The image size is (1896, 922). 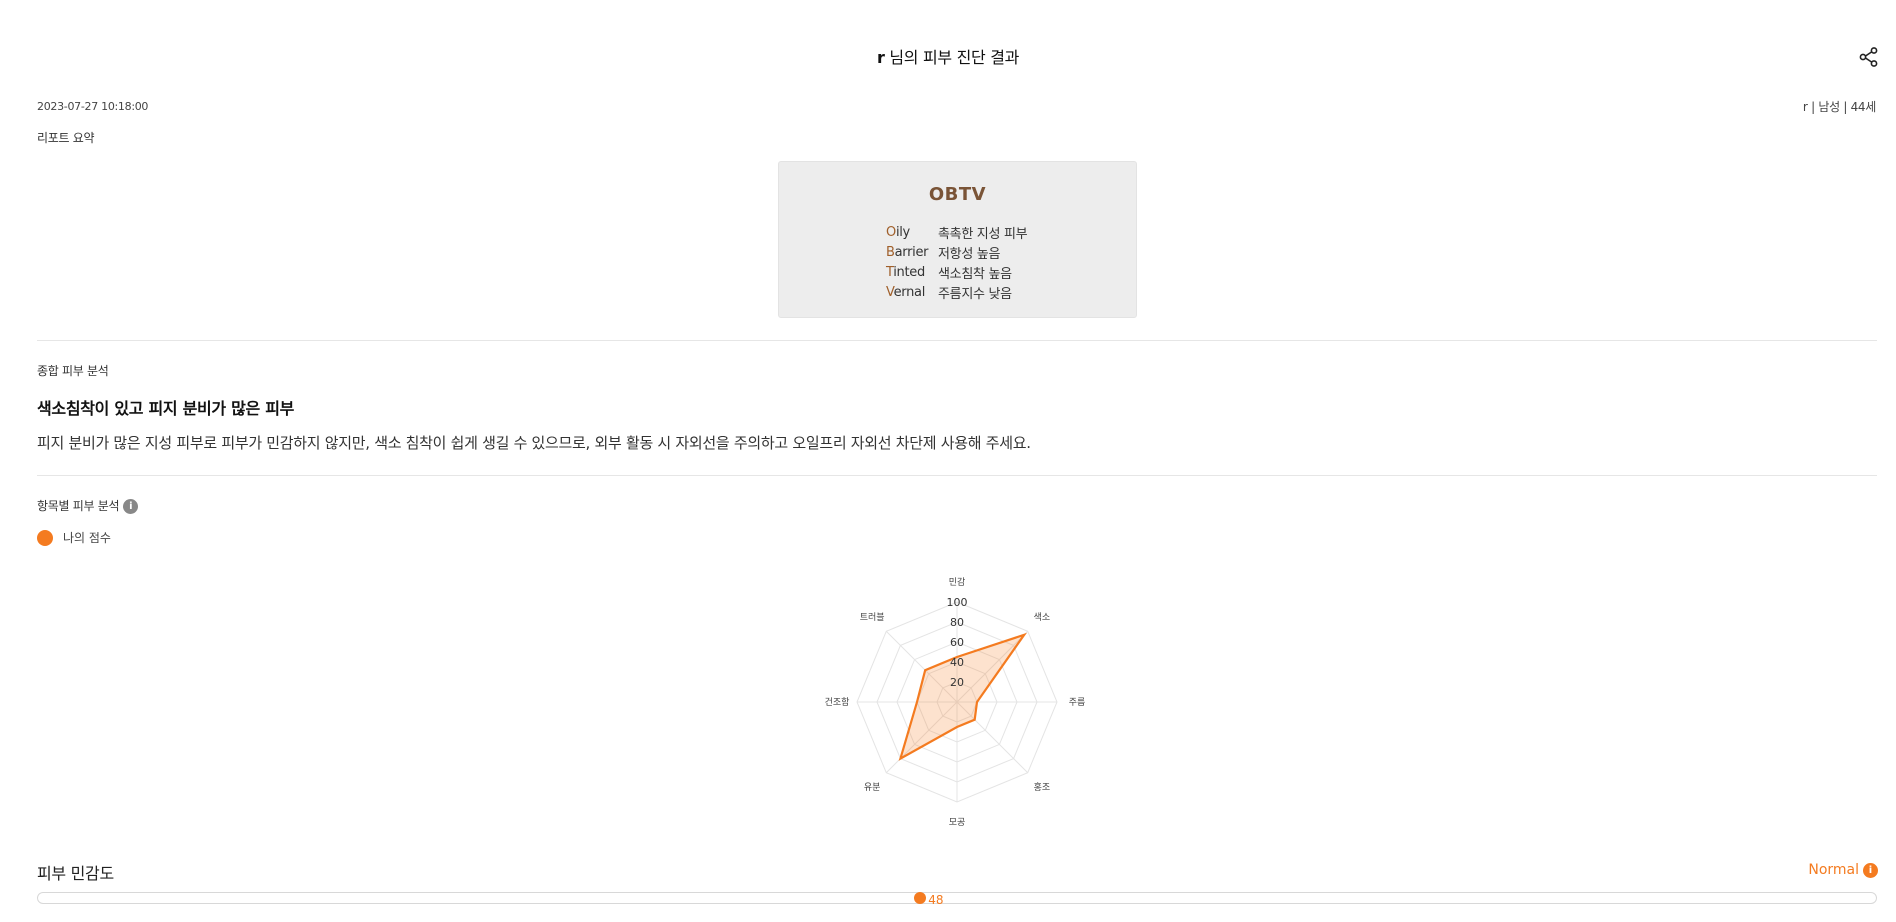 I want to click on type-key-rest: ernal, so click(x=909, y=292).